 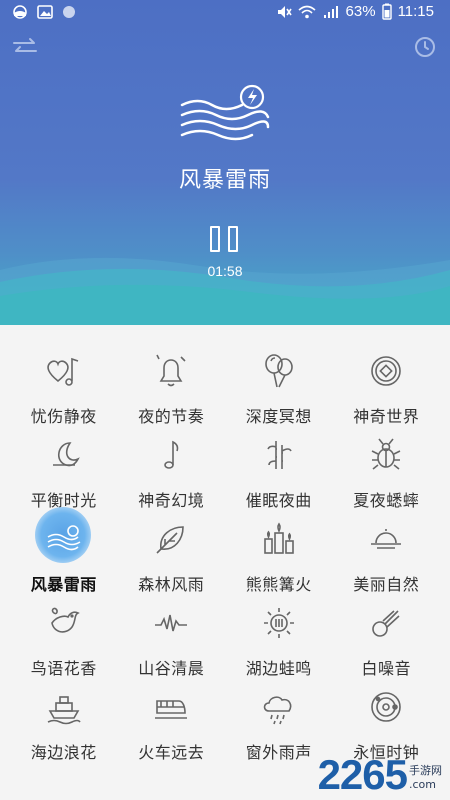 I want to click on watermark-sub: 手游网, so click(x=425, y=770).